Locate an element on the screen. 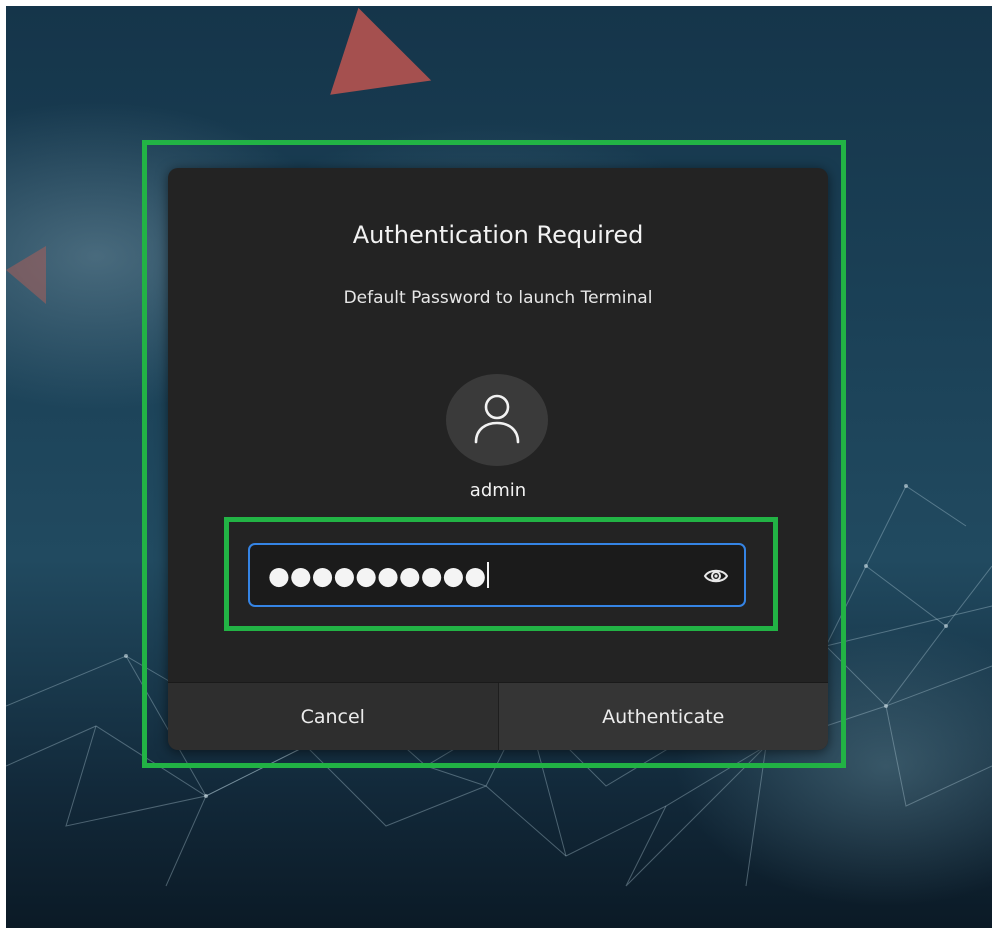 The height and width of the screenshot is (935, 998). dialog-title: Authentication Required is located at coordinates (498, 235).